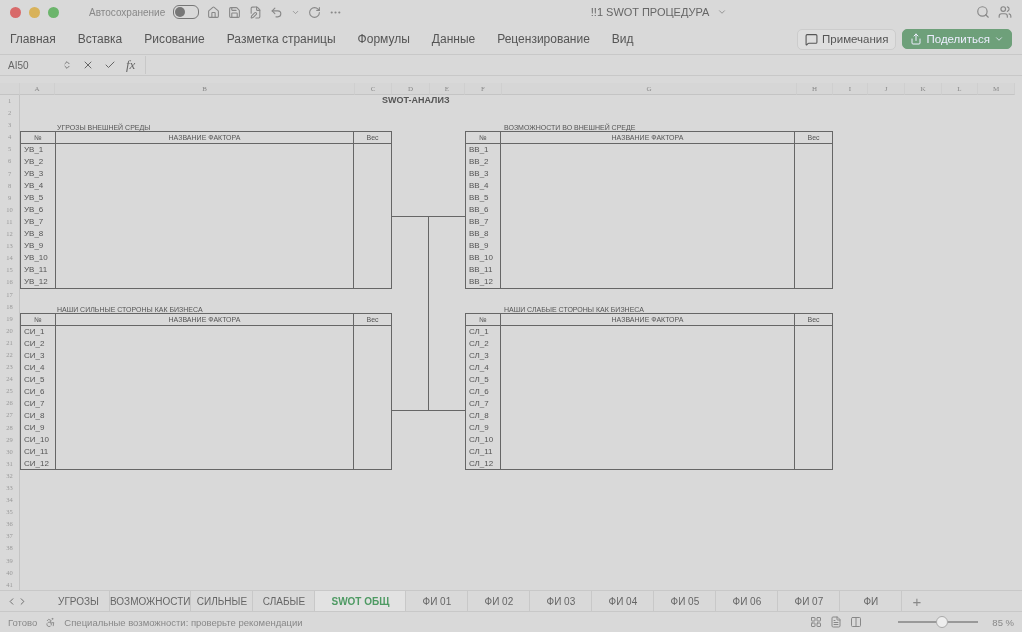  What do you see at coordinates (483, 463) in the screenshot?
I see `code-cell: СЛ_12` at bounding box center [483, 463].